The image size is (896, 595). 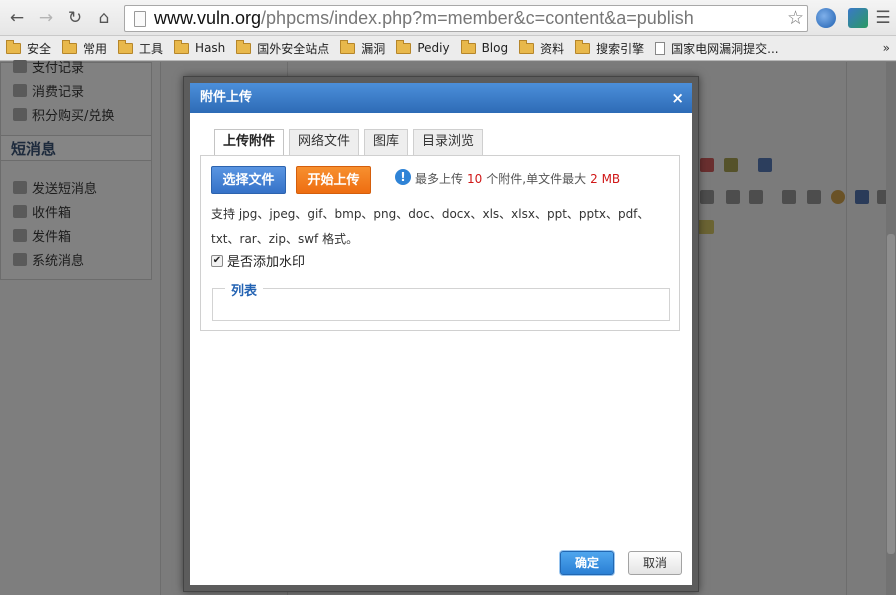 What do you see at coordinates (76, 148) in the screenshot?
I see `sidebar-section-messages: 短消息` at bounding box center [76, 148].